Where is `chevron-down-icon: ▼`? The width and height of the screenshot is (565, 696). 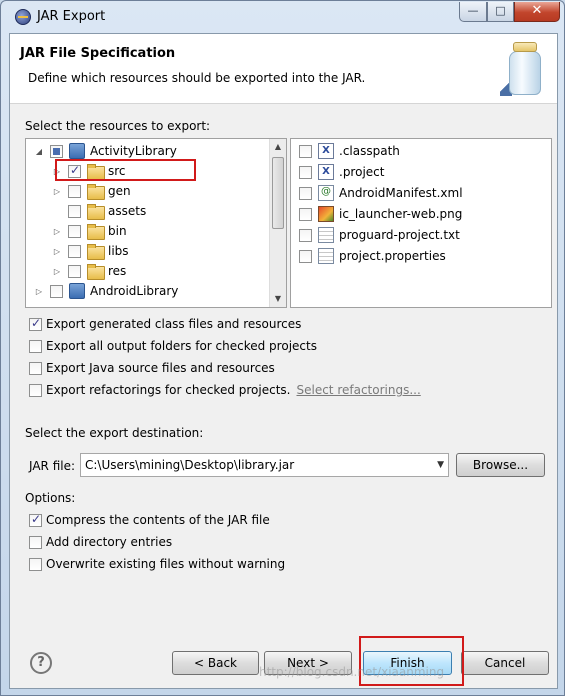 chevron-down-icon: ▼ is located at coordinates (440, 465).